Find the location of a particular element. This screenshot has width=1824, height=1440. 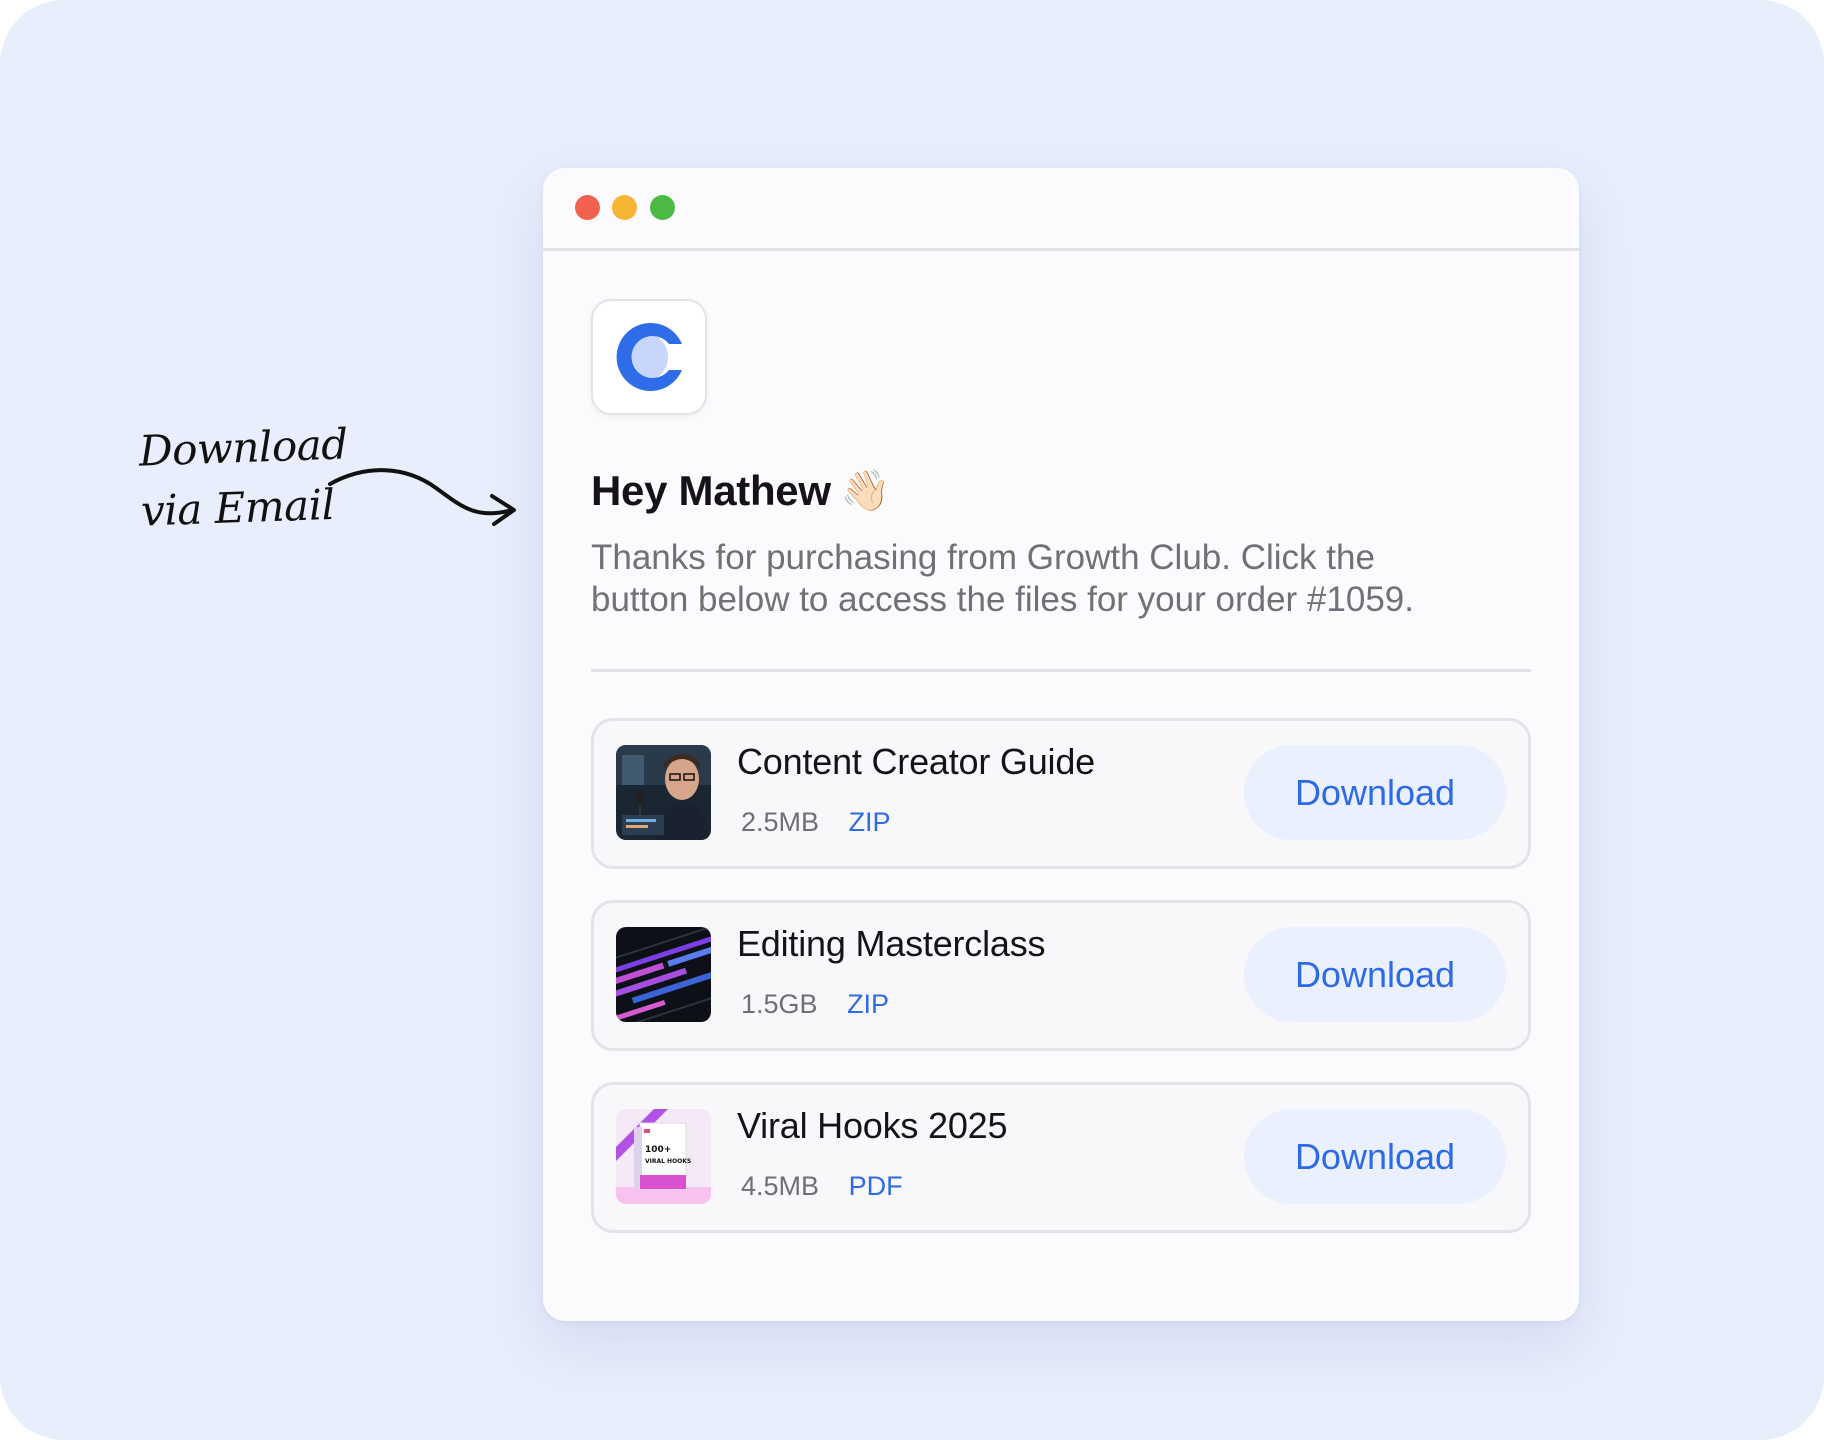

zoom-window-button is located at coordinates (662, 207).